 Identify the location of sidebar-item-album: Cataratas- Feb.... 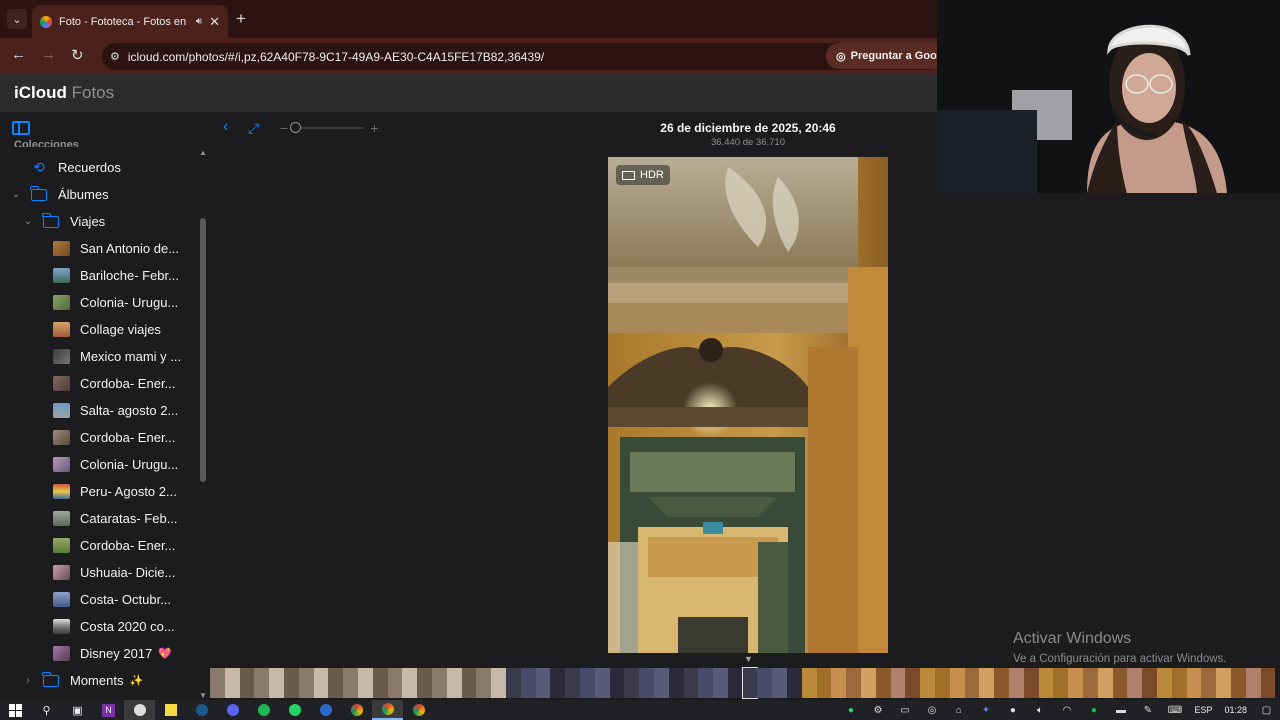
(99, 518).